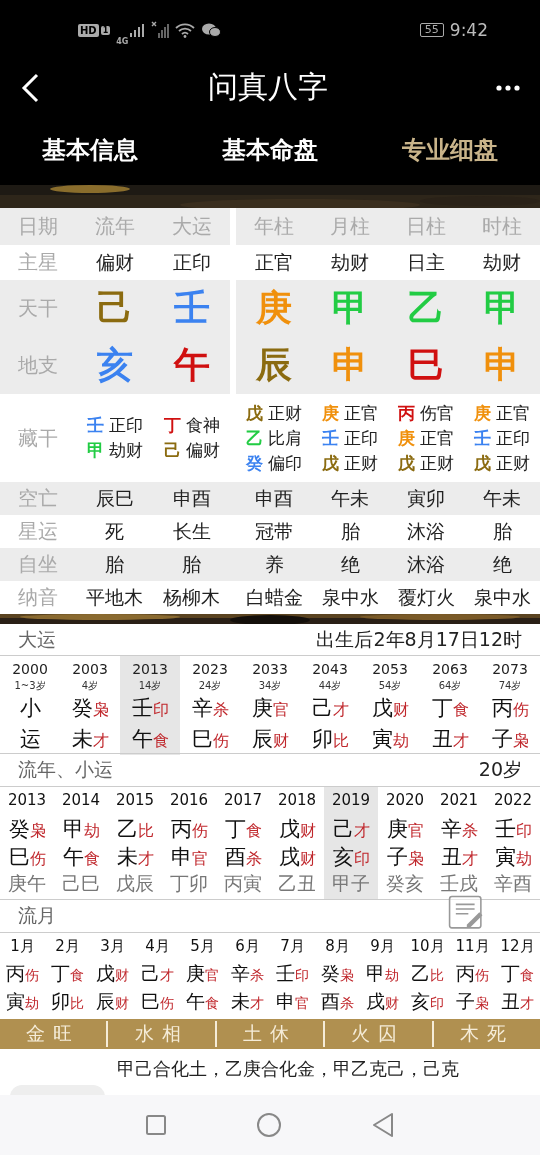 Image resolution: width=540 pixels, height=1155 pixels. What do you see at coordinates (220, 741) in the screenshot?
I see `ten-god: 伤` at bounding box center [220, 741].